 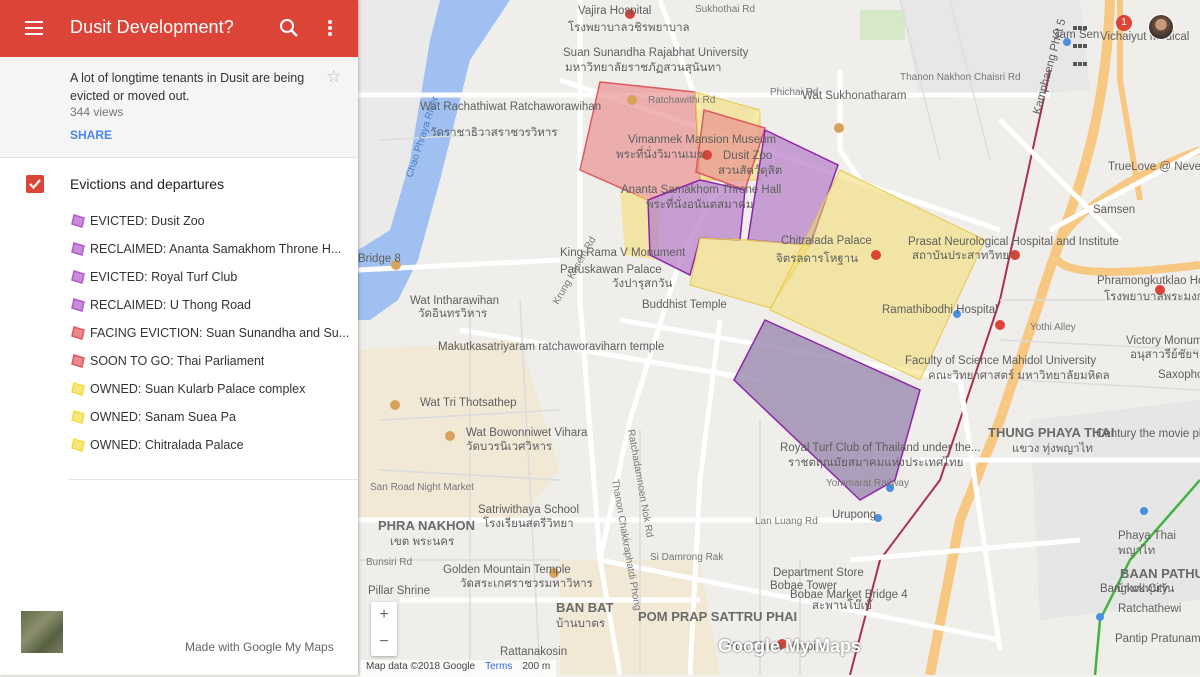 I want to click on map-label: Satriwithaya School, so click(x=528, y=510).